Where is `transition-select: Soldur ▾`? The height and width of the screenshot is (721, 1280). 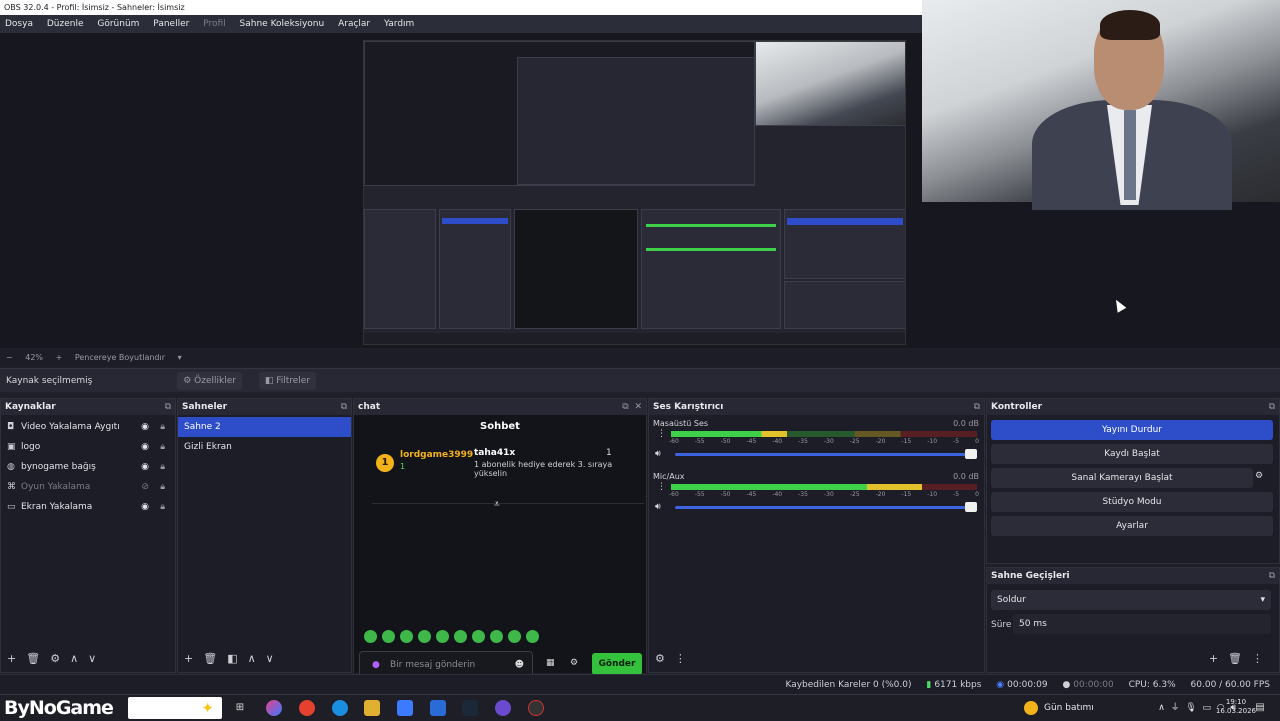
transition-select: Soldur ▾ is located at coordinates (1131, 600).